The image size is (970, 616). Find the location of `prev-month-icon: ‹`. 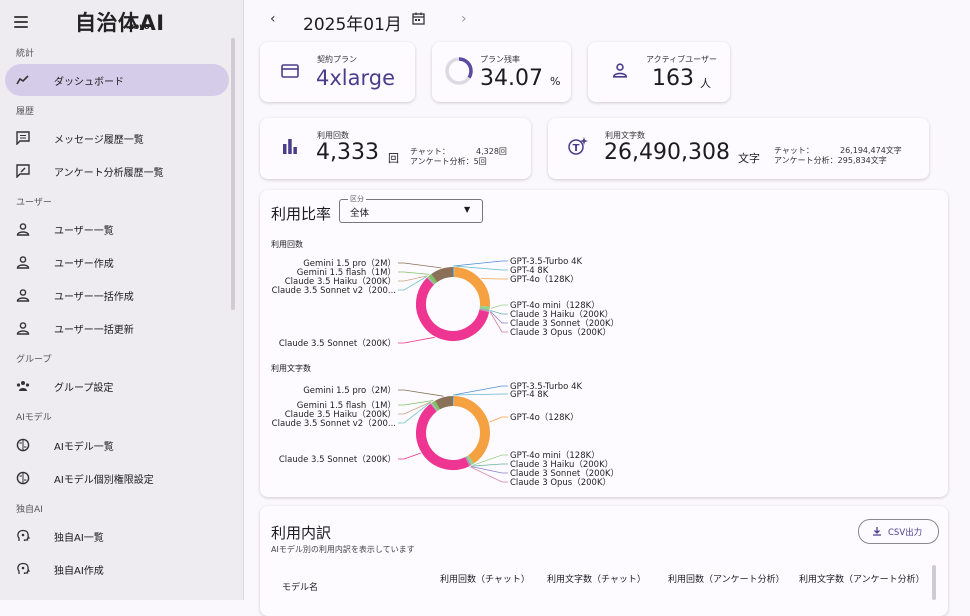

prev-month-icon: ‹ is located at coordinates (273, 19).